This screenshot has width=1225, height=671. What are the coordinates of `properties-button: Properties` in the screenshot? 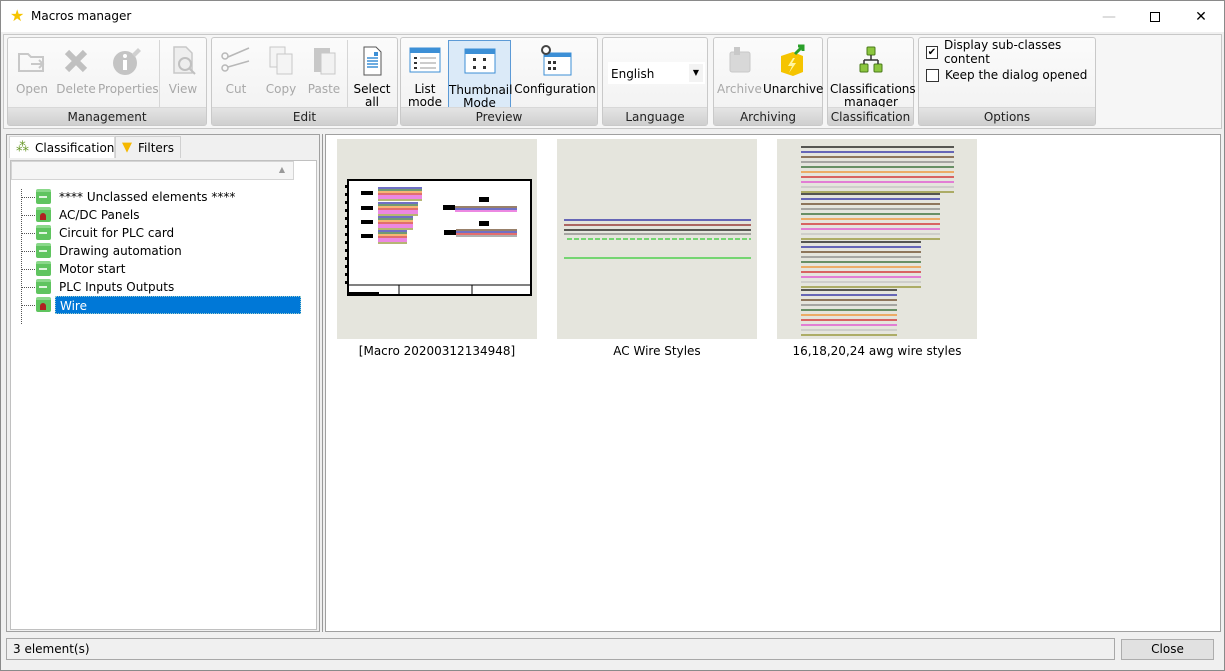 It's located at (128, 74).